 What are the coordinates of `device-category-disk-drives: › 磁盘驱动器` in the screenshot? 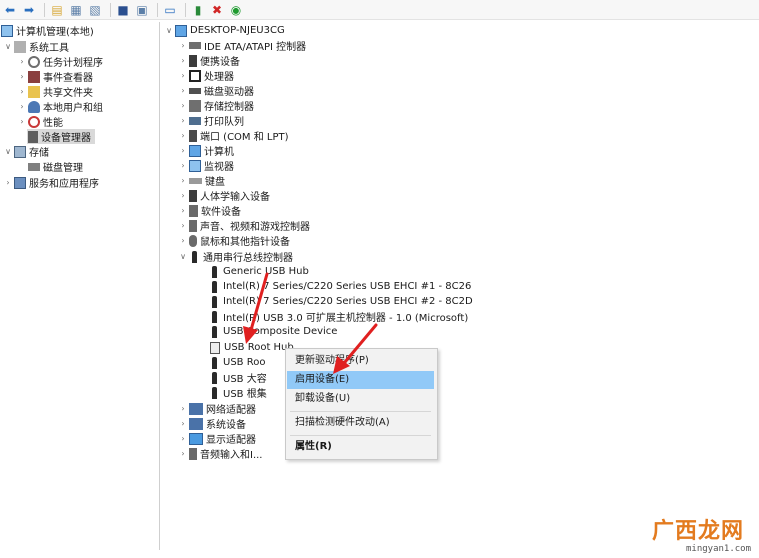 It's located at (216, 90).